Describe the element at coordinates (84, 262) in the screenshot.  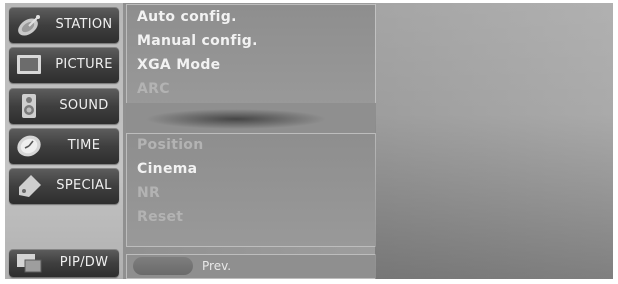
I see `nav-item-label: PIP/DW` at that location.